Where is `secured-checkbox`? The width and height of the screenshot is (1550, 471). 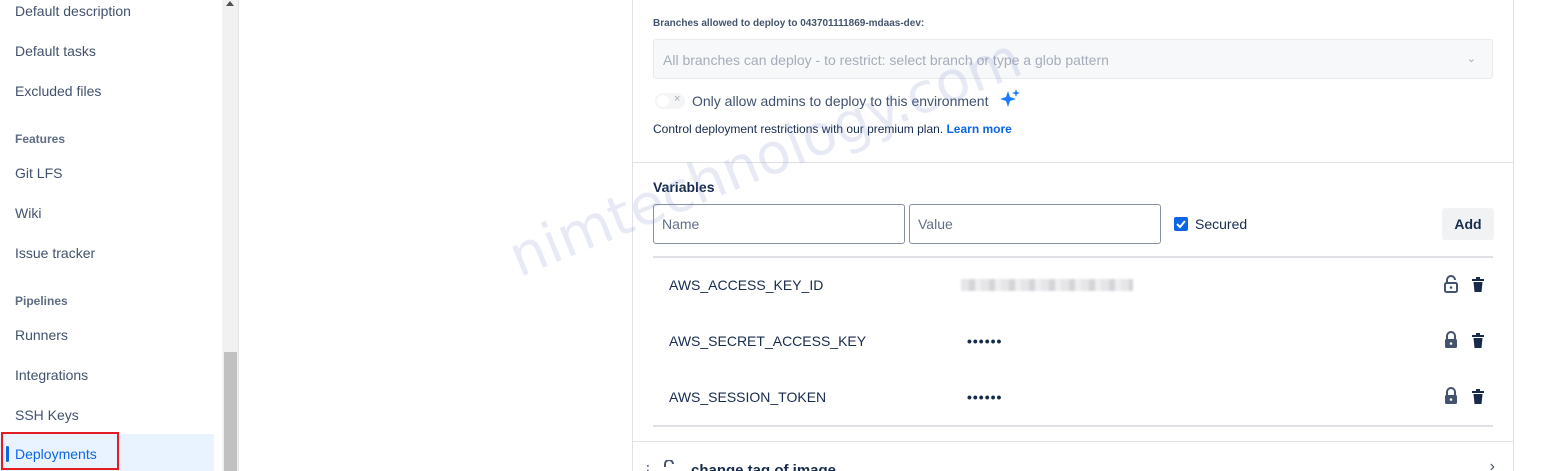
secured-checkbox is located at coordinates (1181, 224).